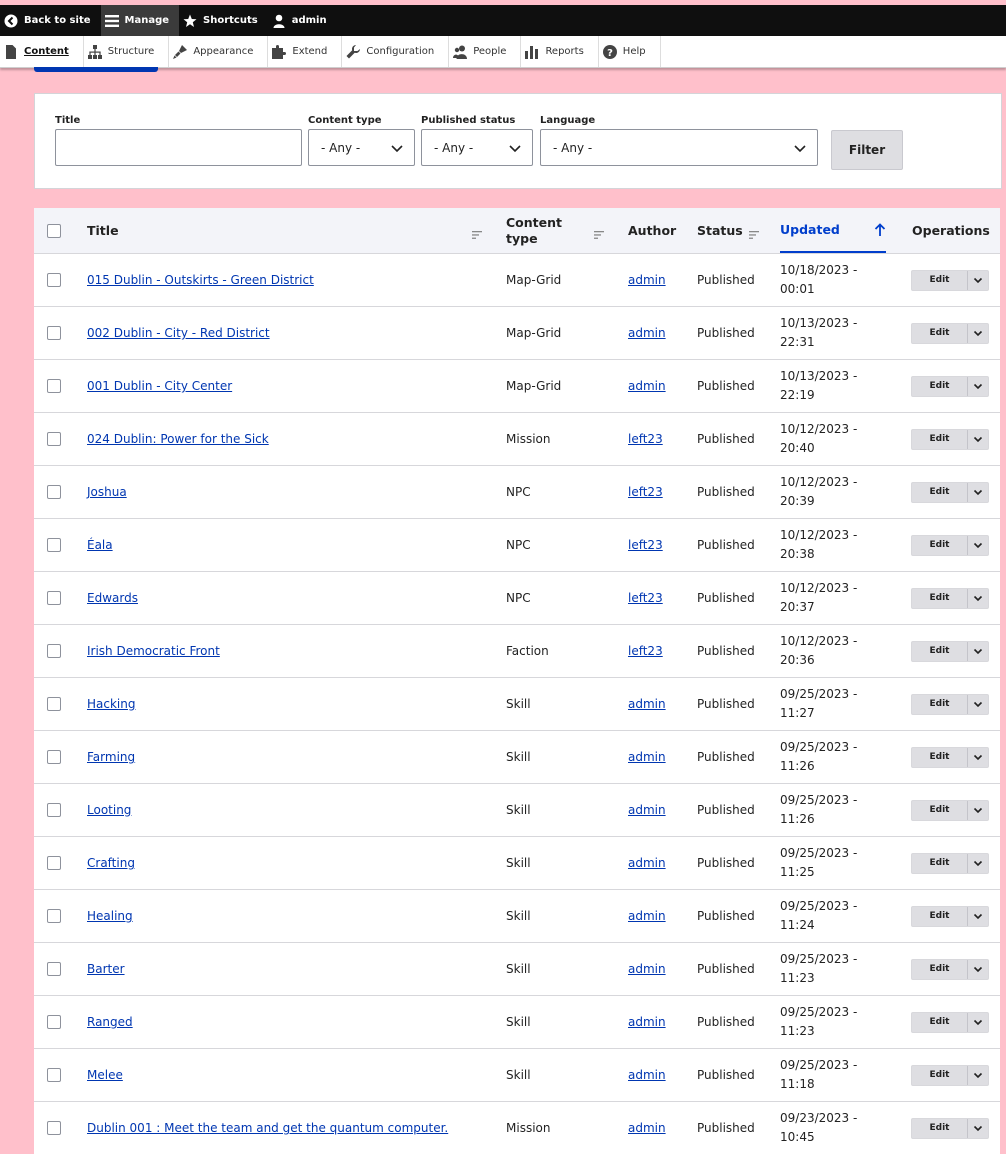 The image size is (1006, 1154). Describe the element at coordinates (110, 916) in the screenshot. I see `content-title-link: Healing` at that location.